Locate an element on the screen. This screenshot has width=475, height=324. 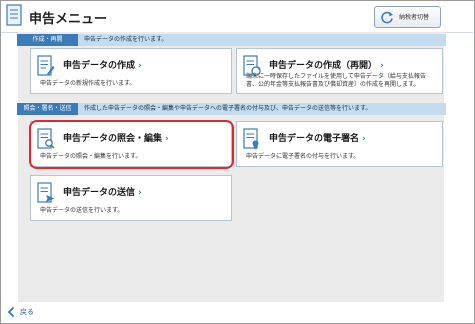
switch-taxpayer-button: 納税者切替 is located at coordinates (407, 17).